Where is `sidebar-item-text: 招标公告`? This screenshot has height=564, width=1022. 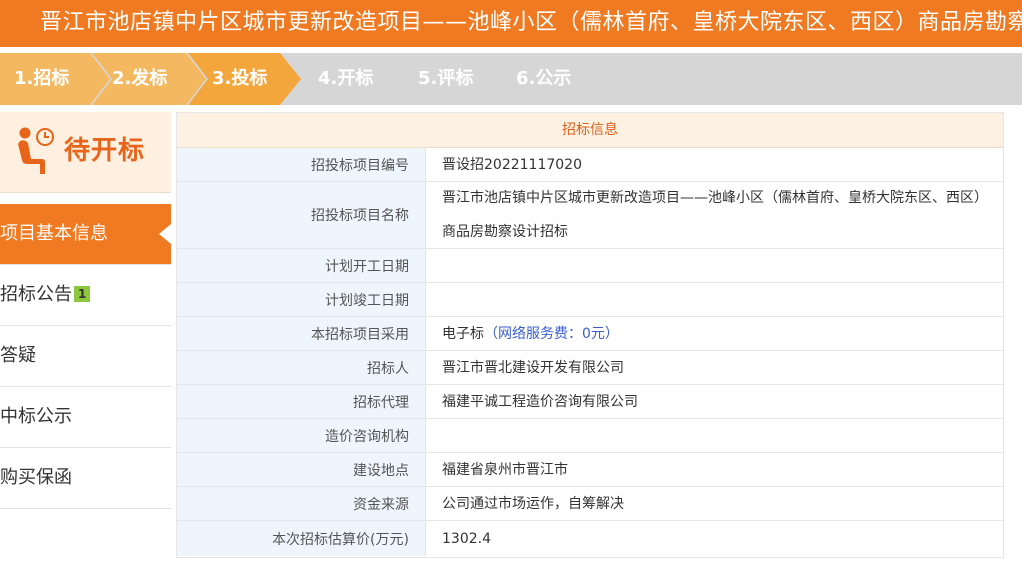
sidebar-item-text: 招标公告 is located at coordinates (36, 294).